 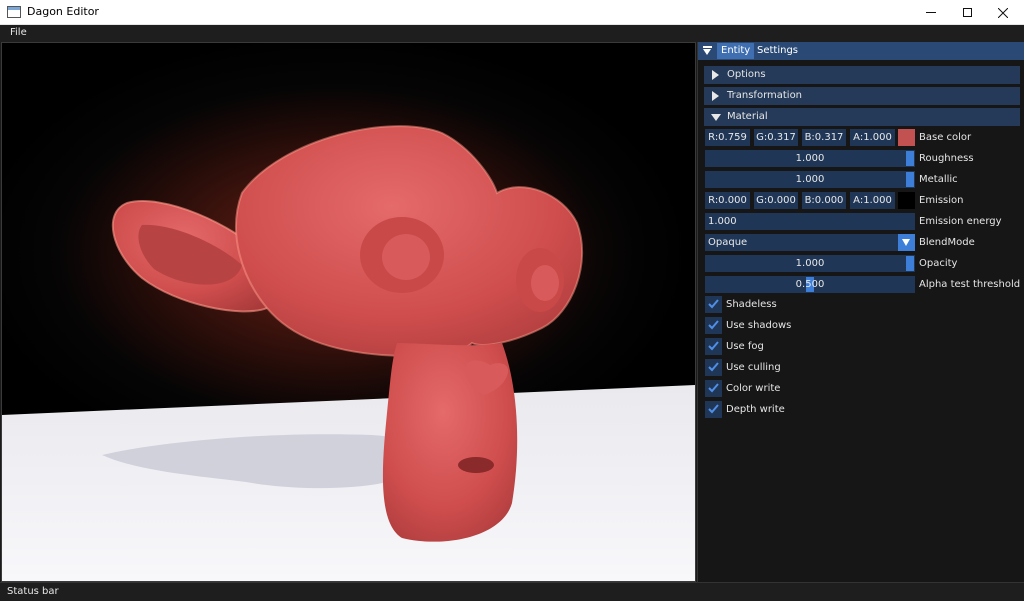 I want to click on metallic-value: 1.000, so click(x=810, y=179).